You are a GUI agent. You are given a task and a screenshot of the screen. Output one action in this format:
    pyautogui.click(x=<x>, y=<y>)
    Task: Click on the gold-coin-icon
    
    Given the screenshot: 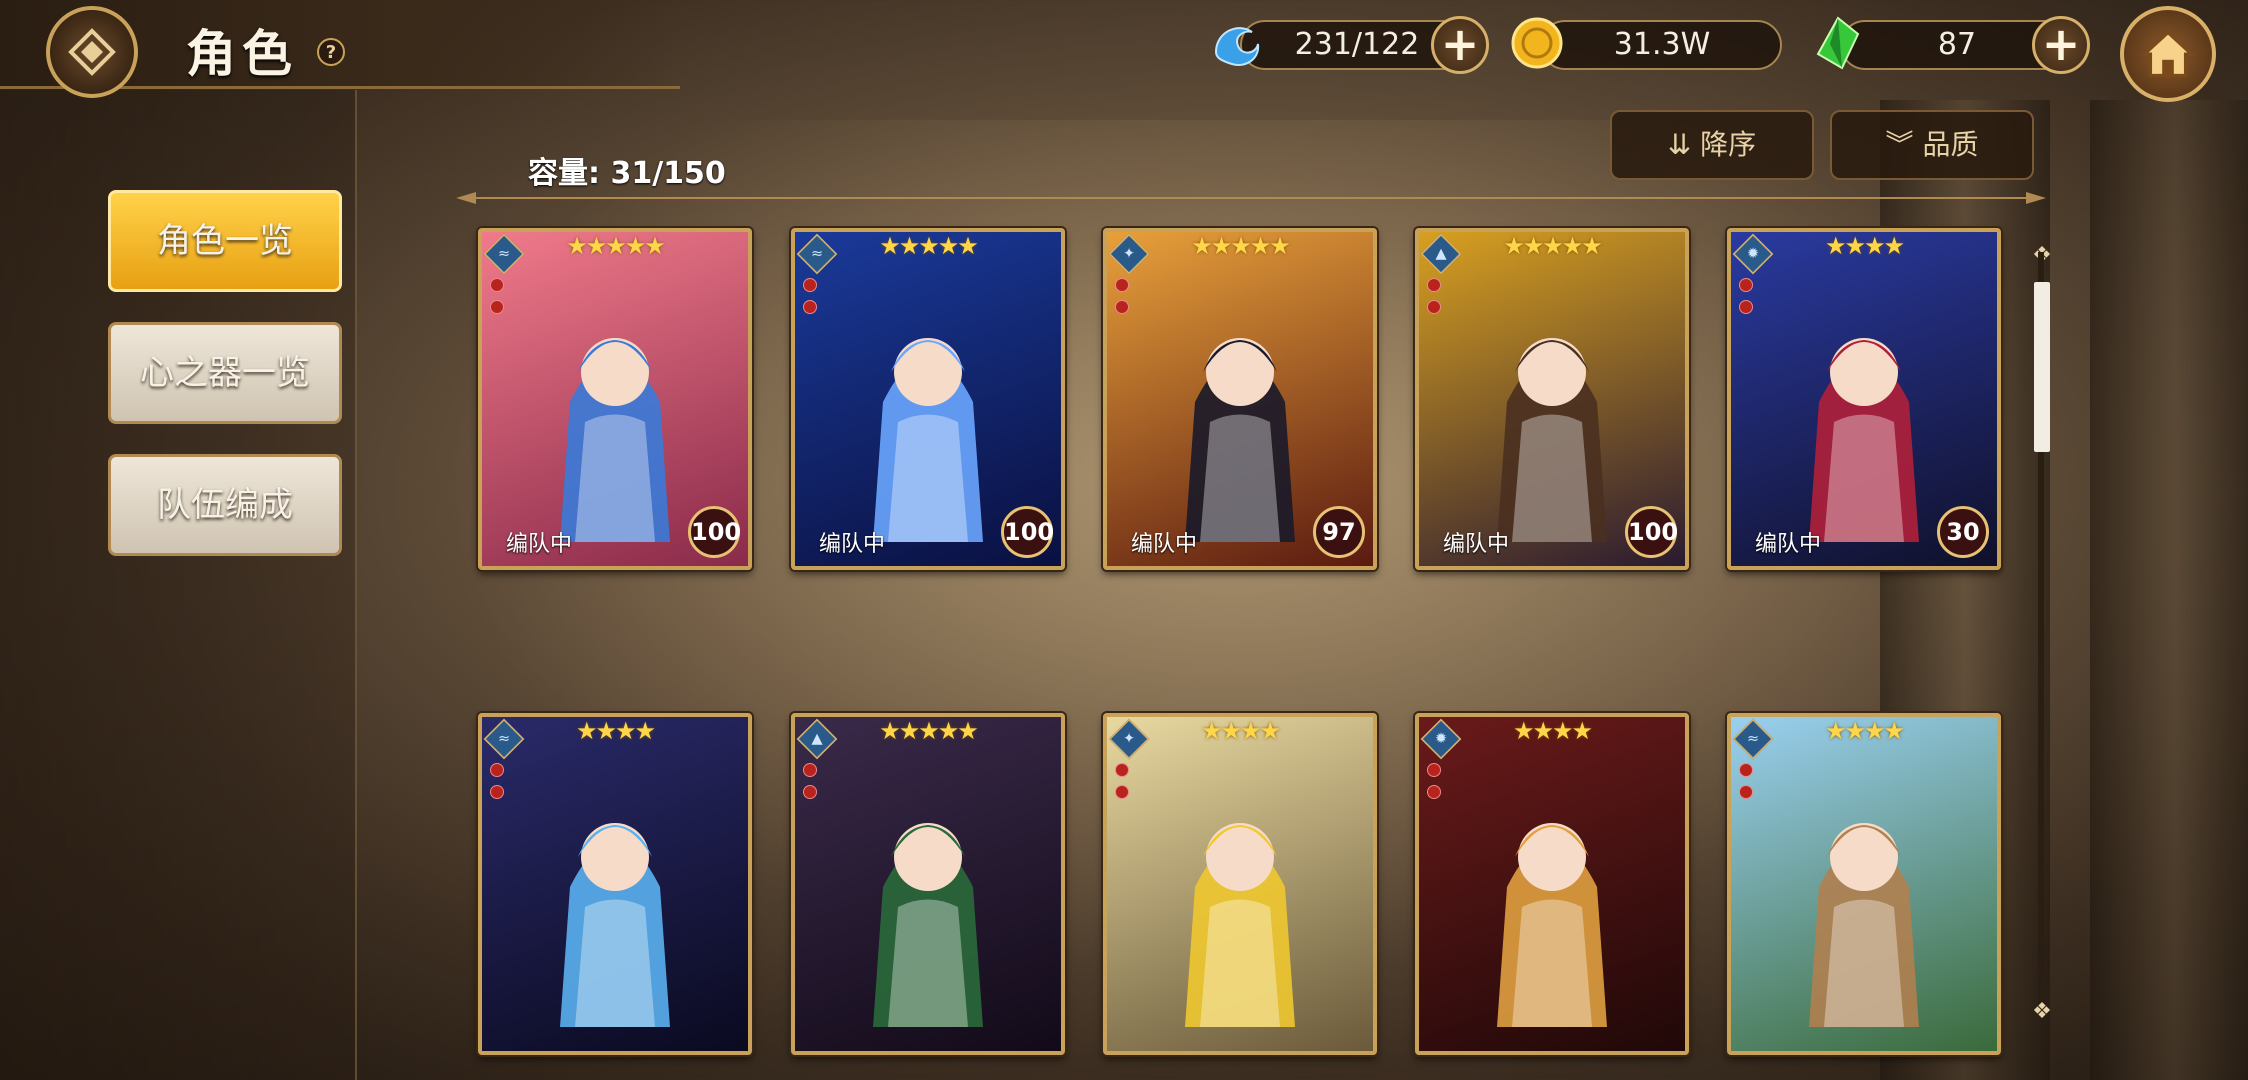 What is the action you would take?
    pyautogui.click(x=1537, y=43)
    